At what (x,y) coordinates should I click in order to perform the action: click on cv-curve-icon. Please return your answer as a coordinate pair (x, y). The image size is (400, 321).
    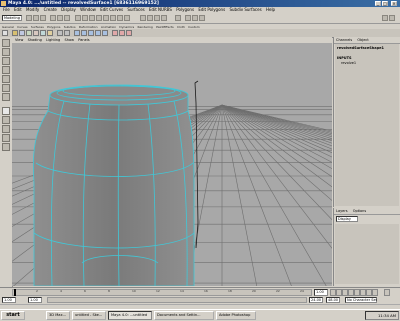
    Looking at the image, I should click on (60, 33).